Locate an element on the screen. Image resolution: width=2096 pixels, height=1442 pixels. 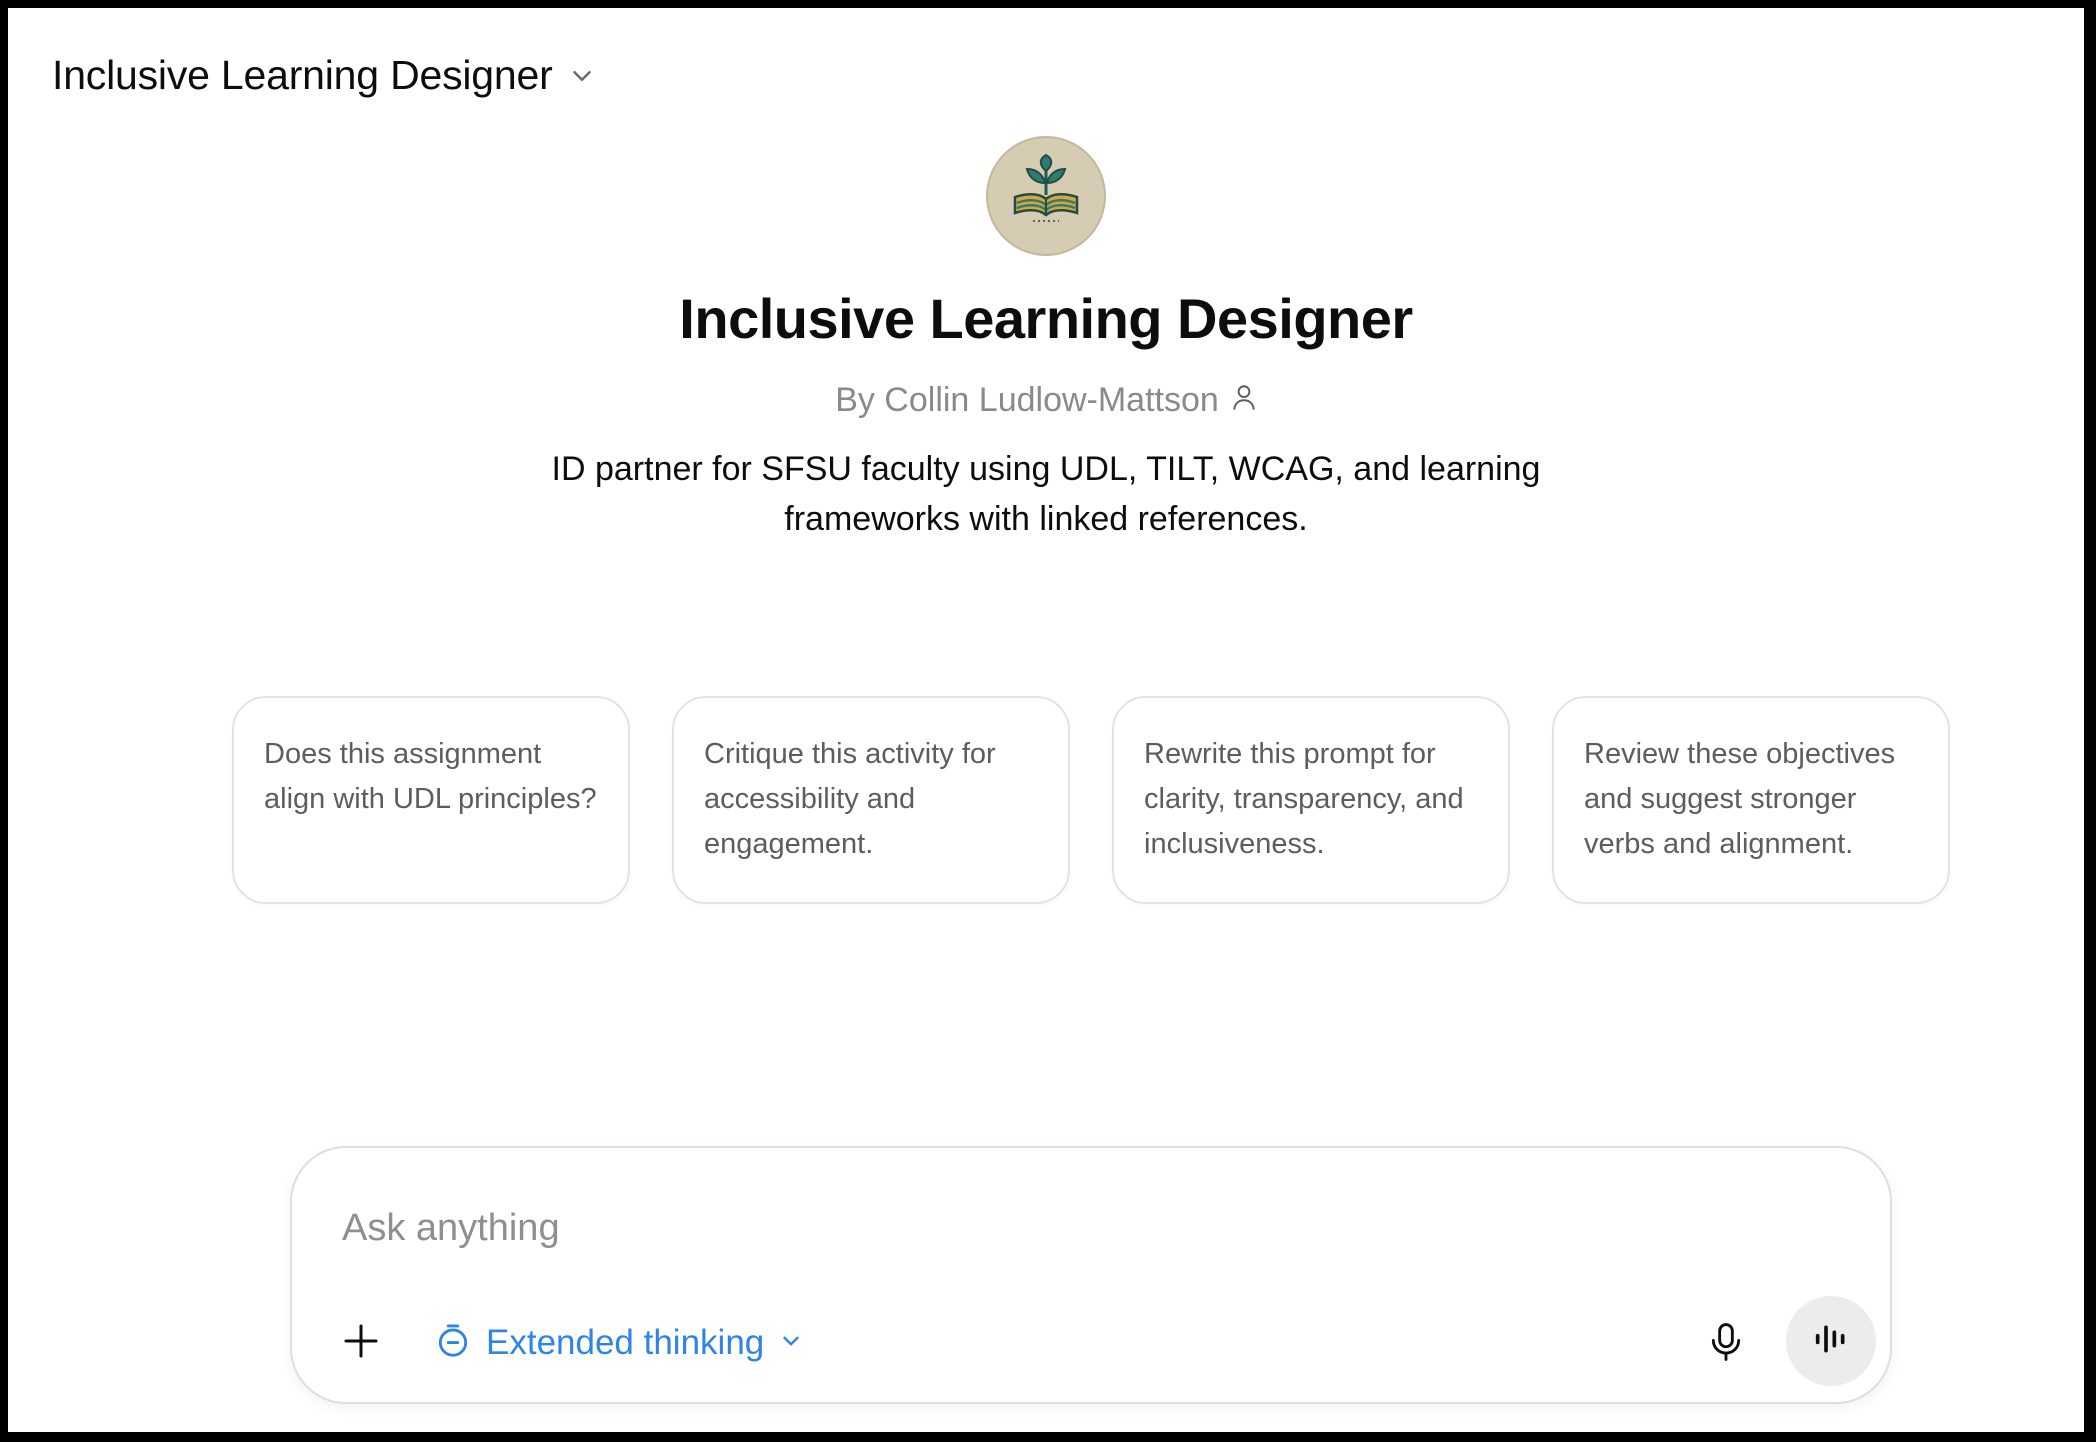
prompt-input is located at coordinates (1042, 1228).